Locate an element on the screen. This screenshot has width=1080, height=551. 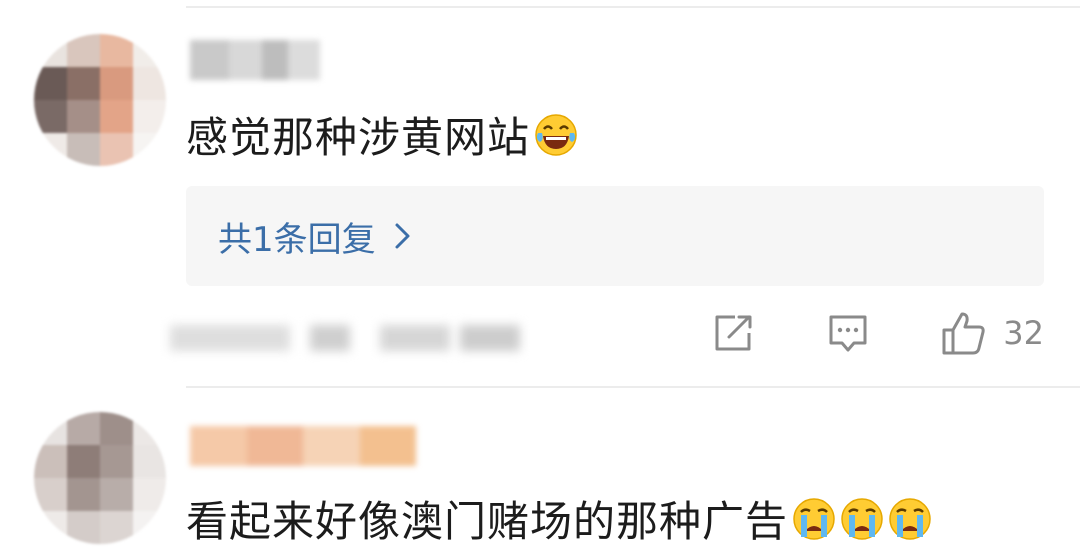
comment-text: 感觉那种涉黄网站 is located at coordinates (382, 134).